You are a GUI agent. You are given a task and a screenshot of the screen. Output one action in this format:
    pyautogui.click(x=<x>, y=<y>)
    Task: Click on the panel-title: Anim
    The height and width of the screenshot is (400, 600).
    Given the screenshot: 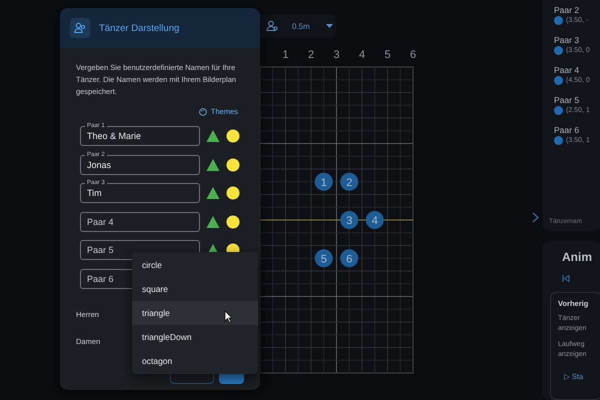 What is the action you would take?
    pyautogui.click(x=577, y=257)
    